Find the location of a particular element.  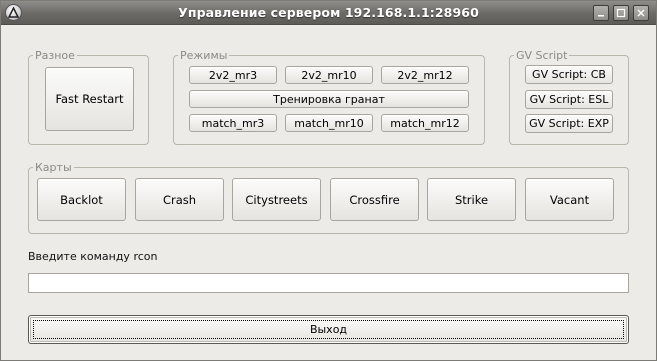

mode-match-mr10-button: match_mr10 is located at coordinates (329, 123).